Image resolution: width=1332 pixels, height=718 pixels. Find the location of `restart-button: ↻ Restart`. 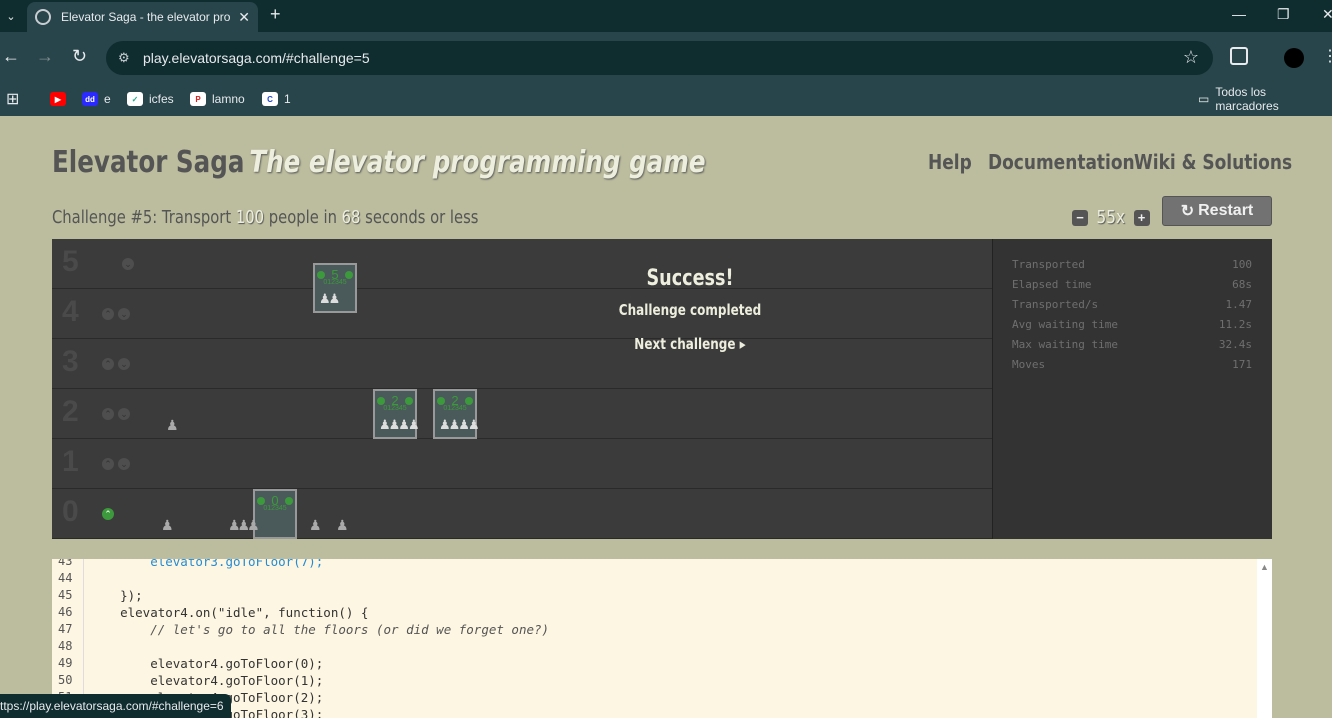

restart-button: ↻ Restart is located at coordinates (1217, 211).